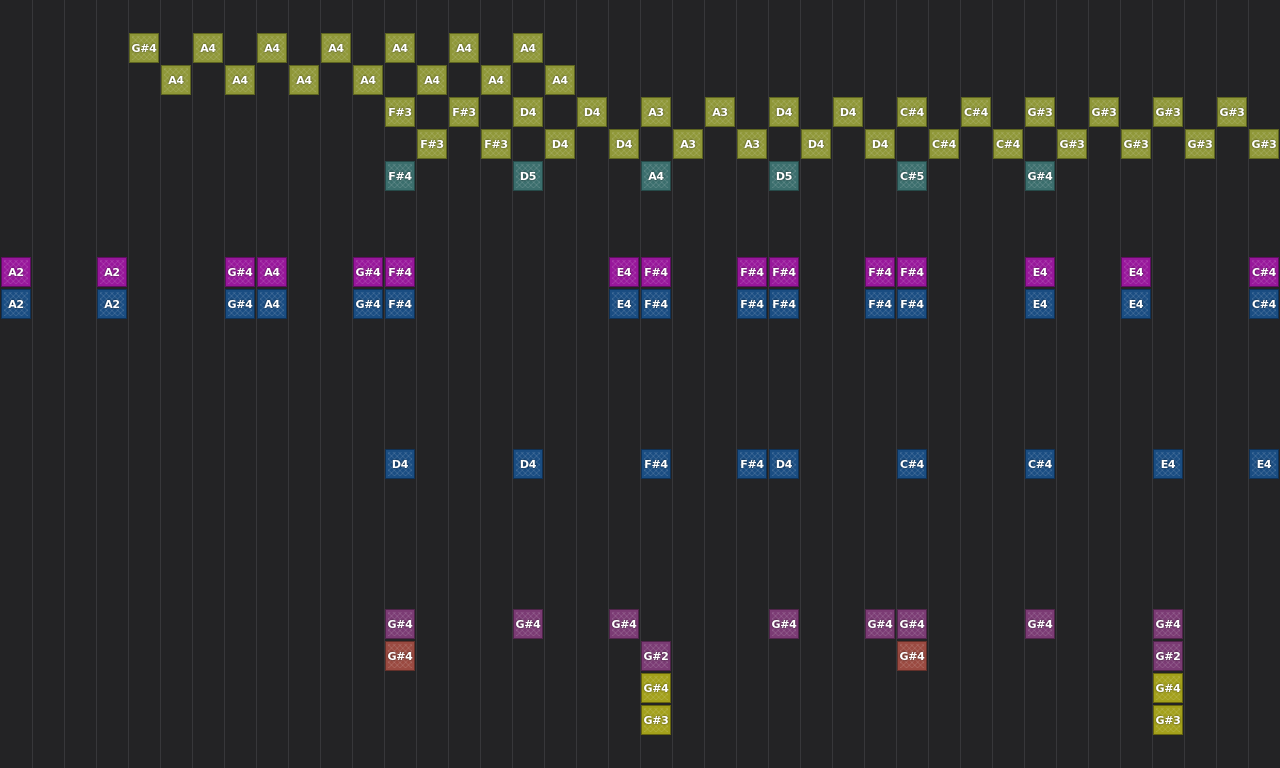  Describe the element at coordinates (272, 304) in the screenshot. I see `note-block-chord-bottom: A4` at that location.